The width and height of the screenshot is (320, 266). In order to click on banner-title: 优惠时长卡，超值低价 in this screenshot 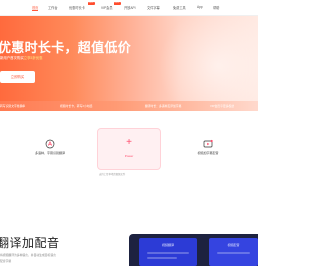, I will do `click(66, 47)`.